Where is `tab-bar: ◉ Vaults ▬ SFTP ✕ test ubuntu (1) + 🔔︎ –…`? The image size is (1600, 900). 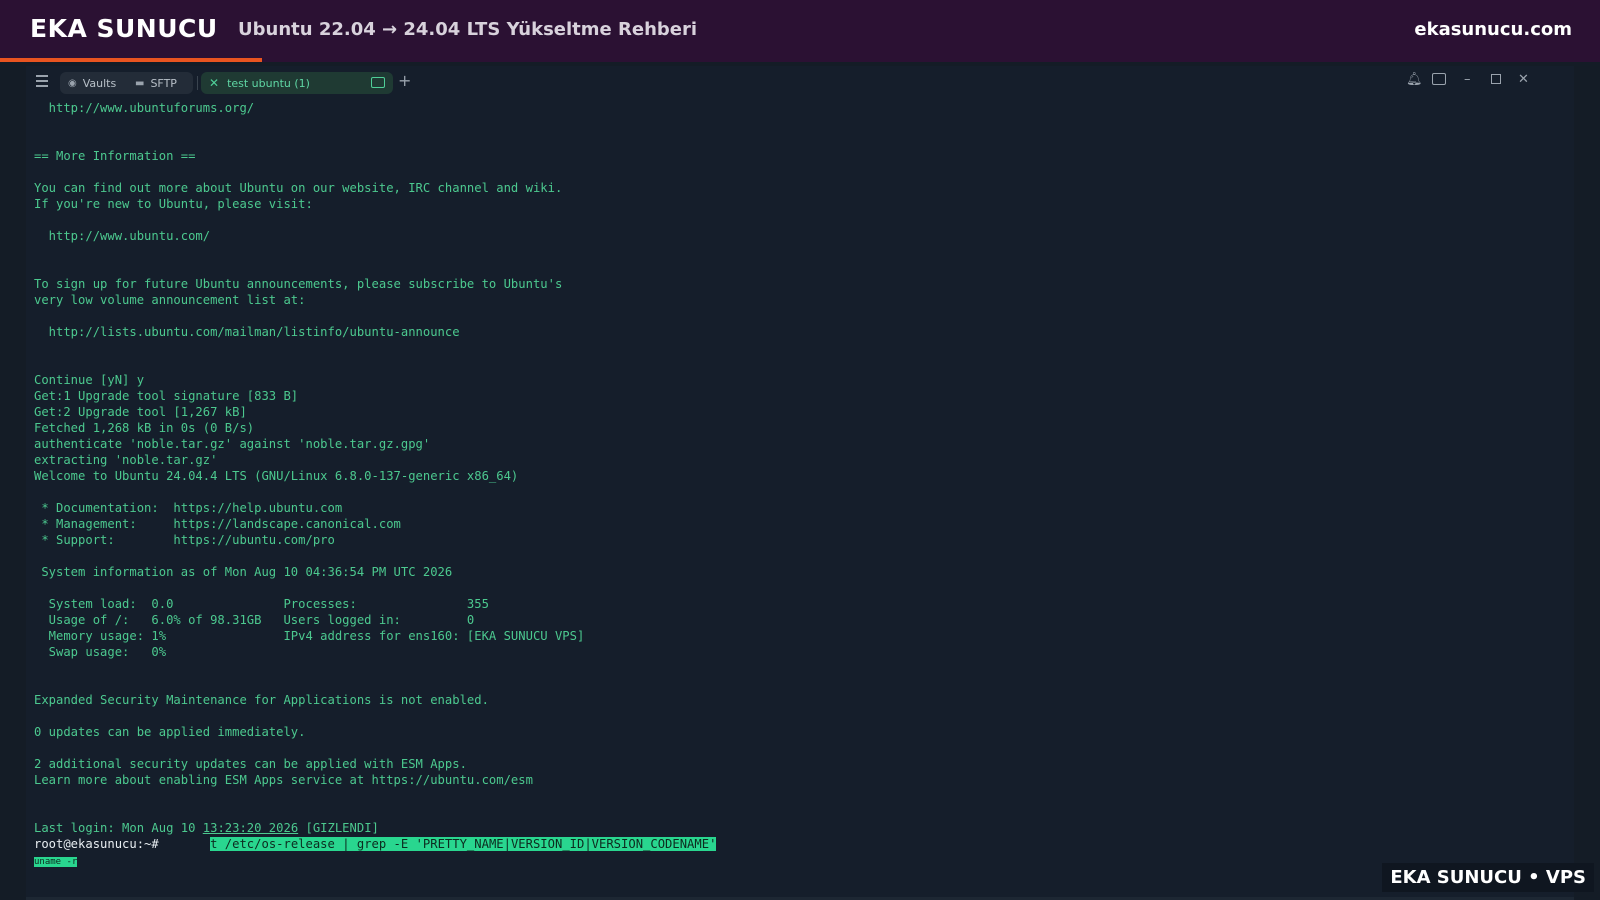 tab-bar: ◉ Vaults ▬ SFTP ✕ test ubuntu (1) + 🔔︎ –… is located at coordinates (800, 83).